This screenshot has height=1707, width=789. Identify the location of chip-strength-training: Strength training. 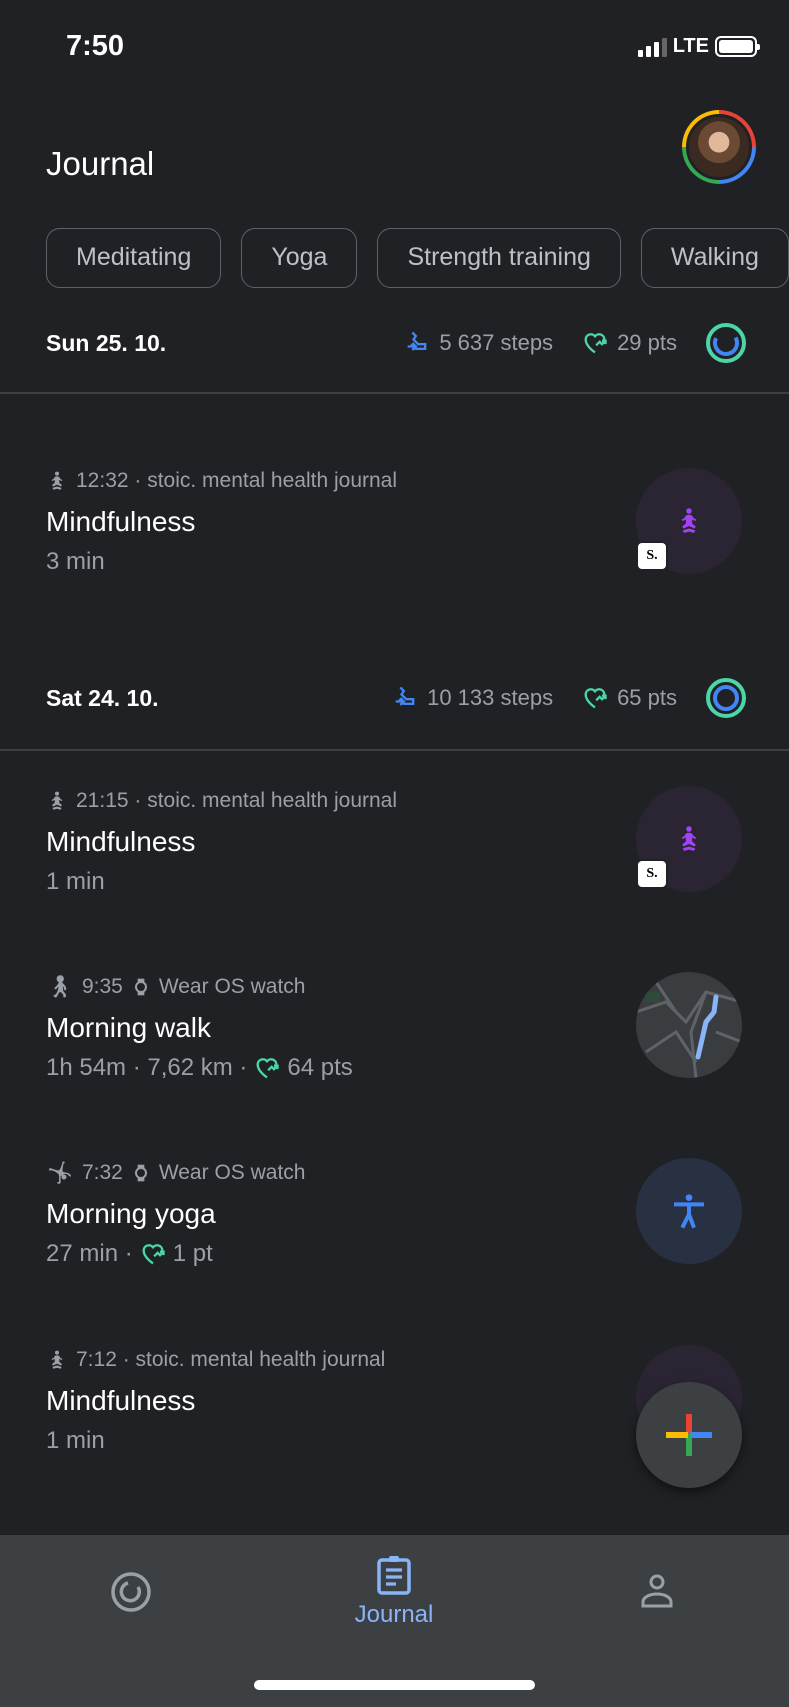
(499, 258).